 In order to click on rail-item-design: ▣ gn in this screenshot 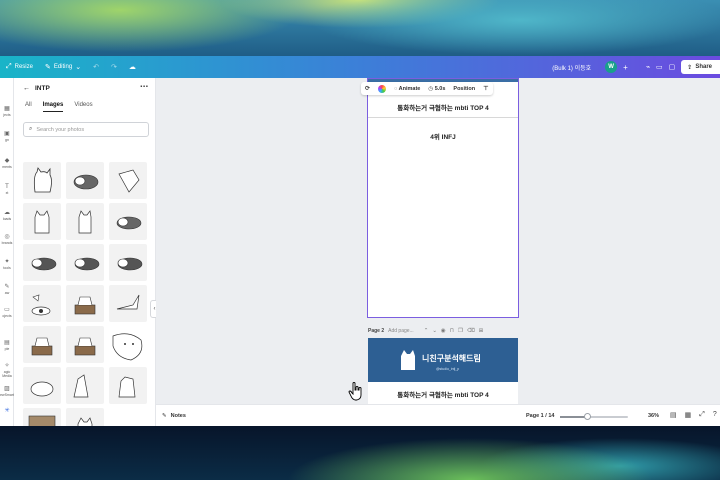, I will do `click(7, 136)`.